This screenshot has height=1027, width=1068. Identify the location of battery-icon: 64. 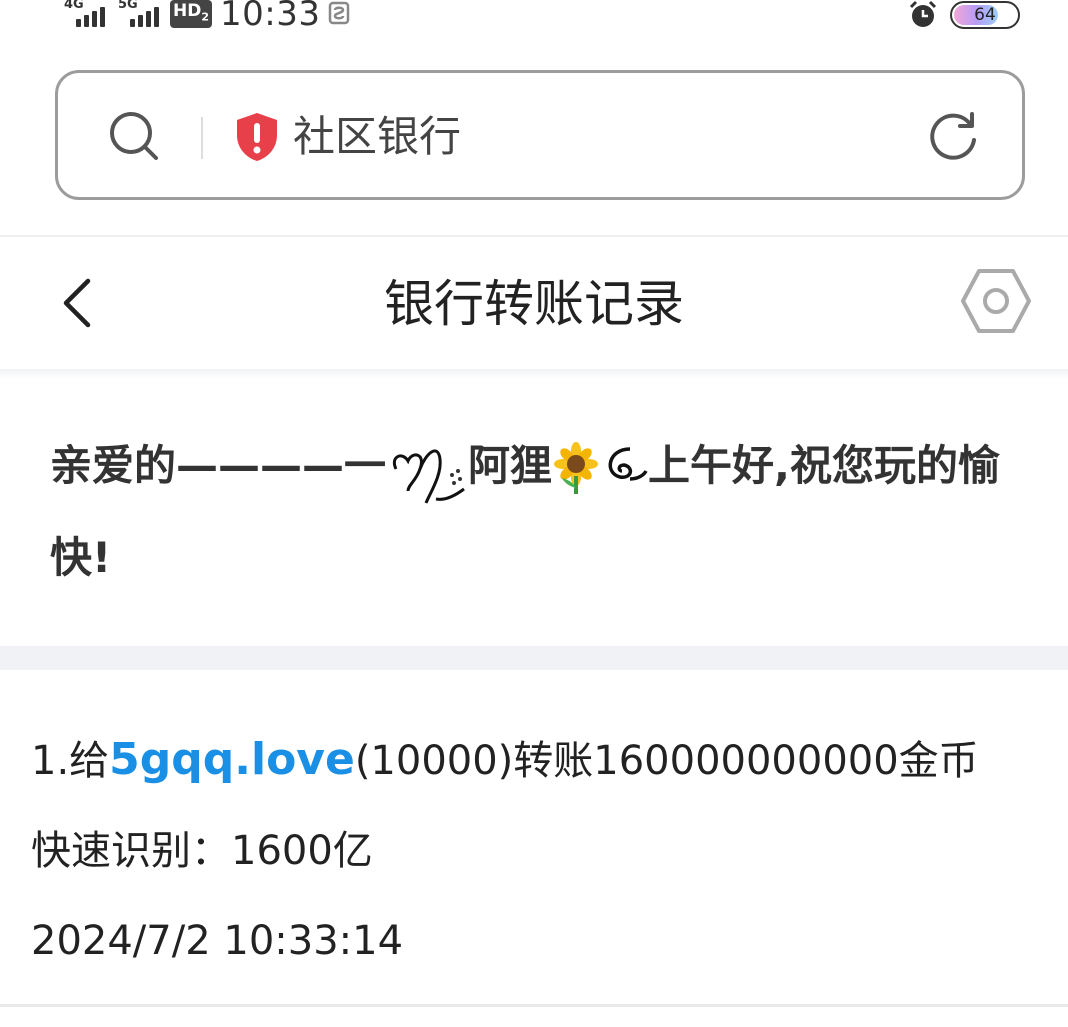
(985, 15).